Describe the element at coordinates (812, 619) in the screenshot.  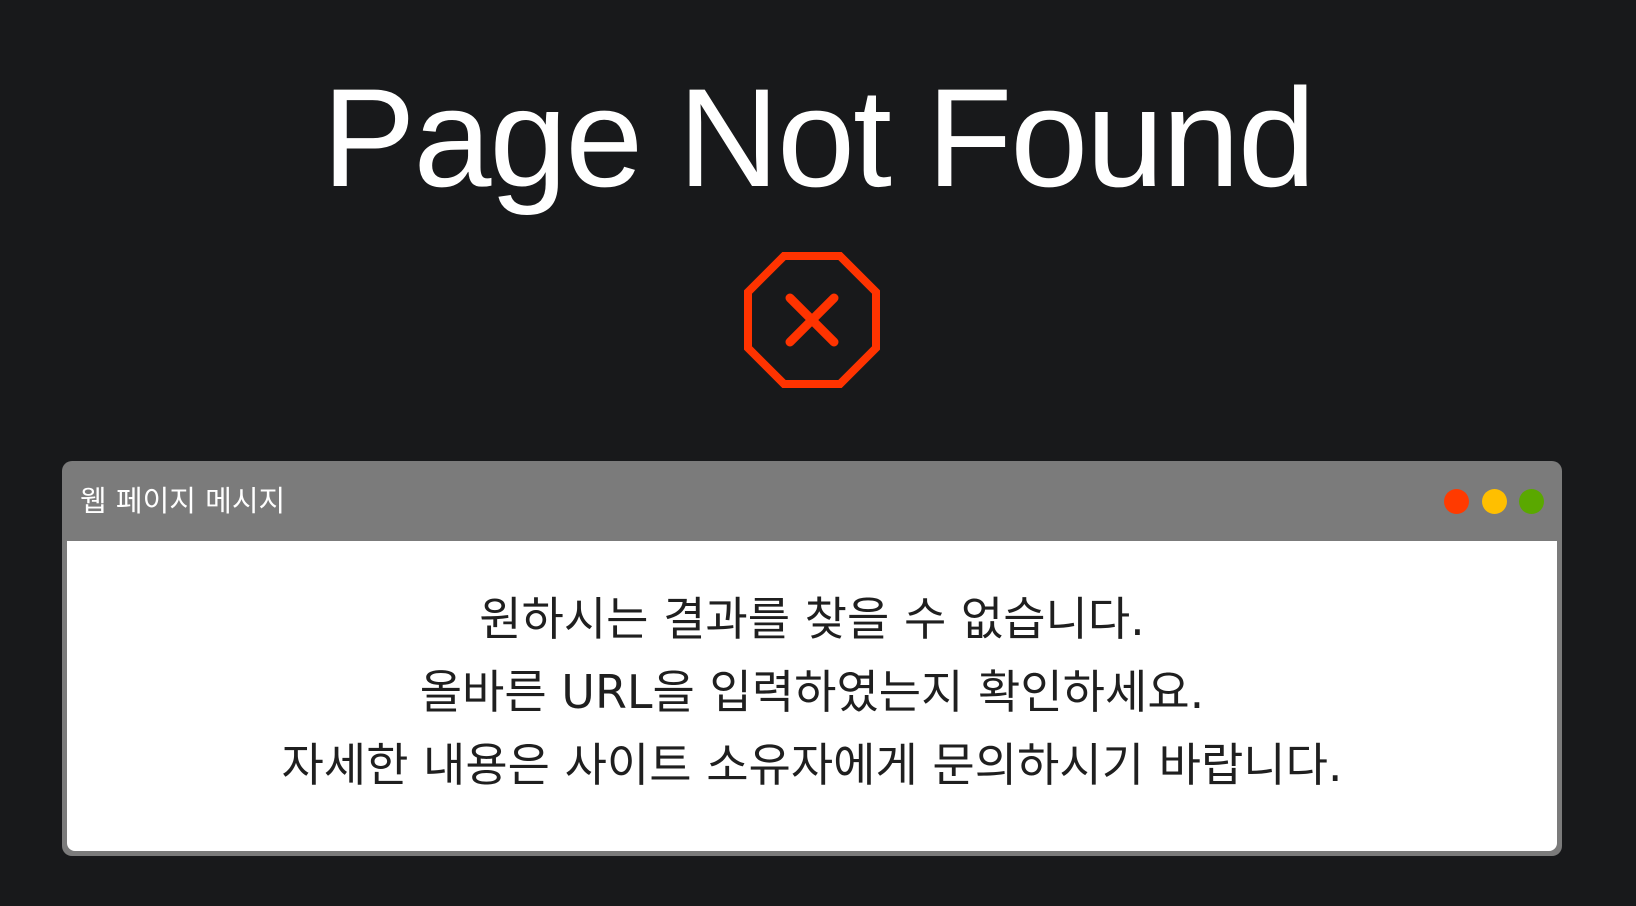
I see `message-line-1: 원하시는 결과를 찾을 수 없습니다.` at that location.